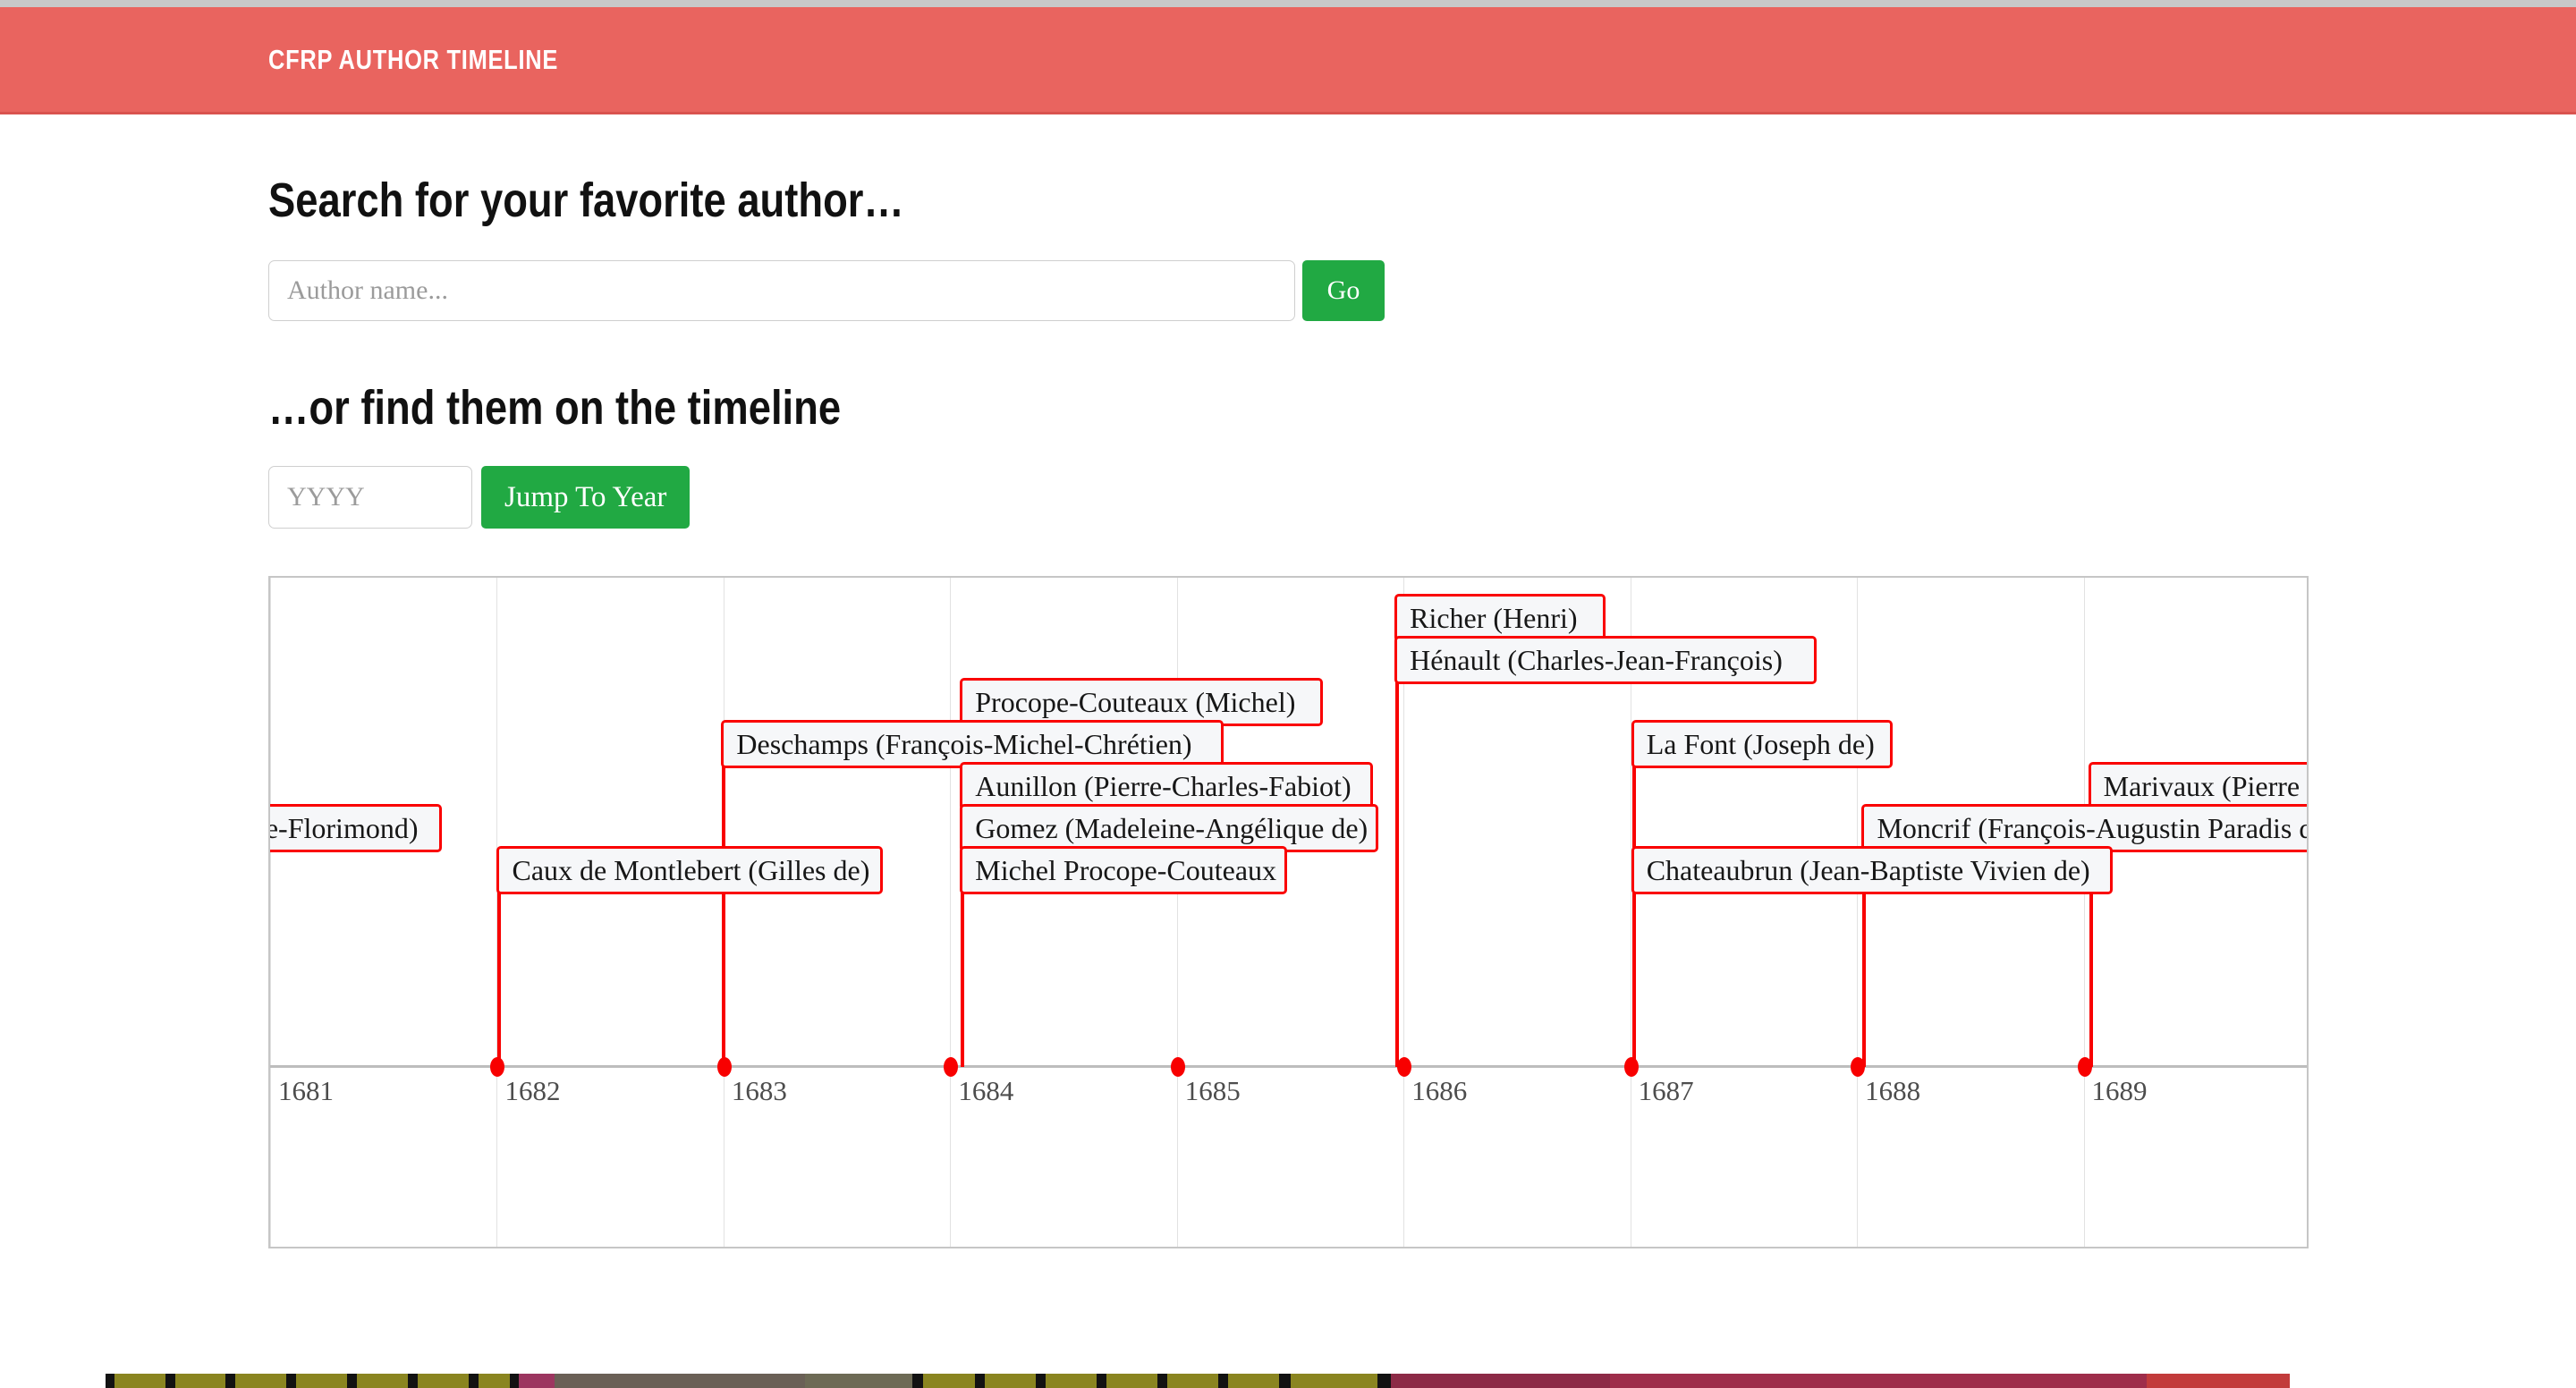  Describe the element at coordinates (1666, 1091) in the screenshot. I see `axis-year-label-1687: 1687` at that location.